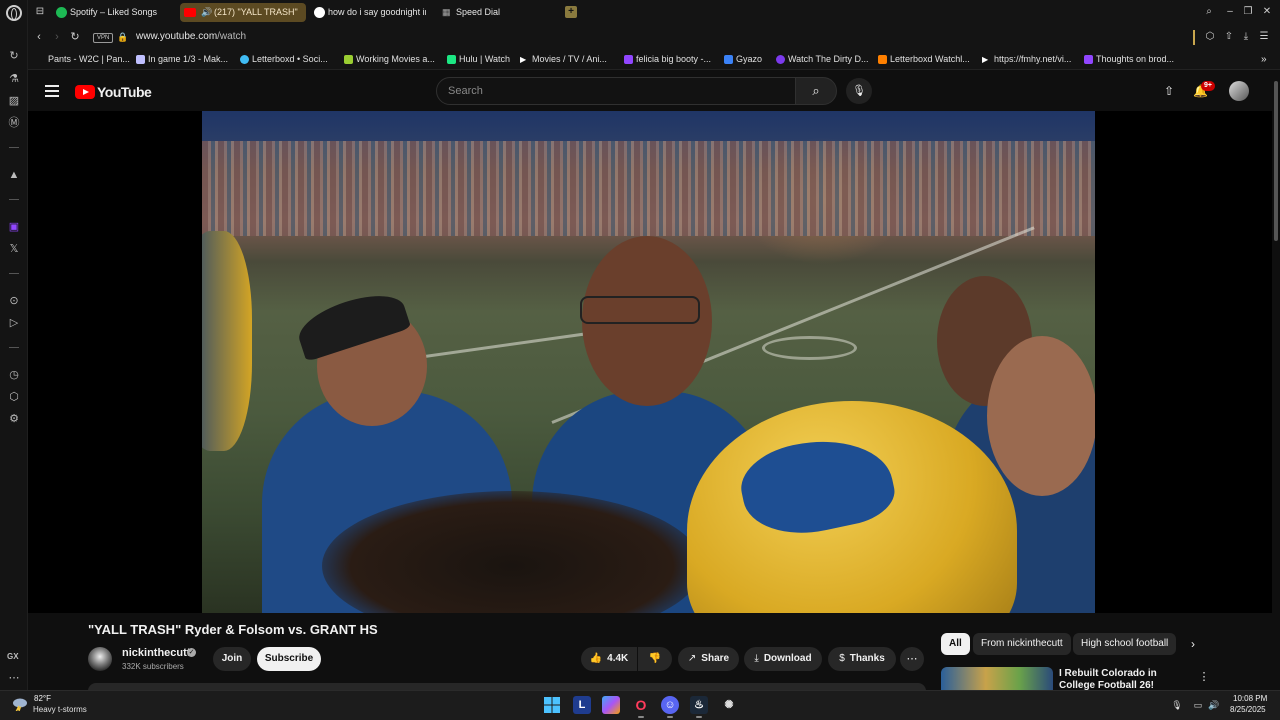 The image size is (1280, 720). What do you see at coordinates (1276, 161) in the screenshot?
I see `scrollbar-thumb` at bounding box center [1276, 161].